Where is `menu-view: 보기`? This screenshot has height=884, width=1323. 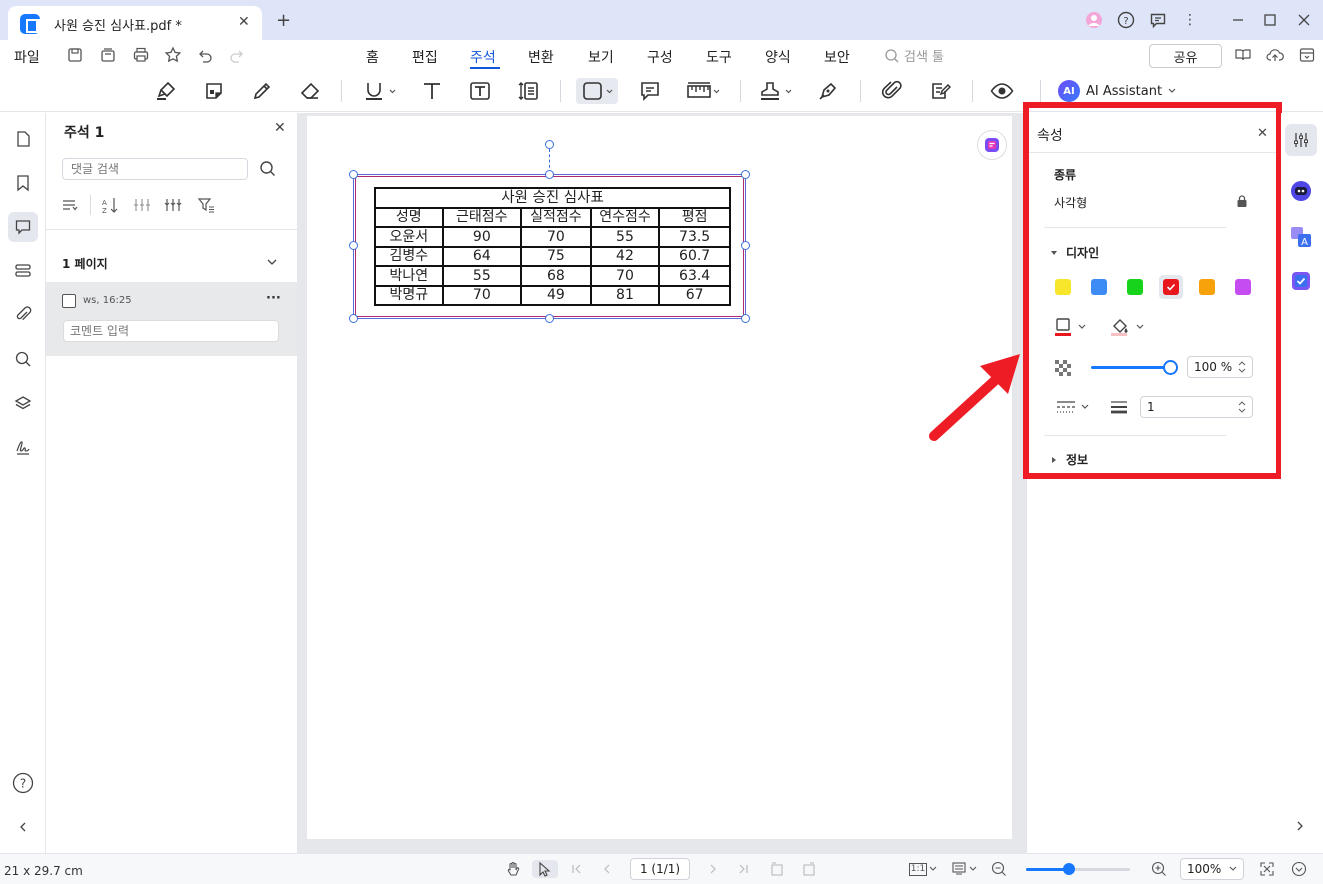 menu-view: 보기 is located at coordinates (601, 57).